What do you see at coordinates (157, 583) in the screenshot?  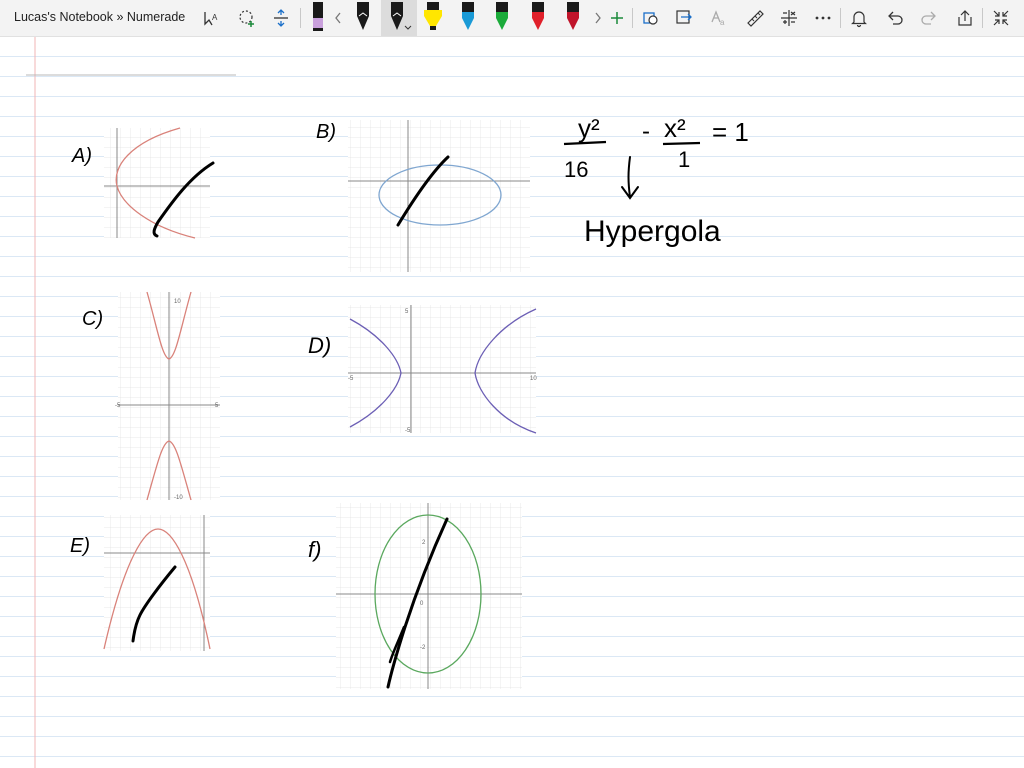 I see `graph-e` at bounding box center [157, 583].